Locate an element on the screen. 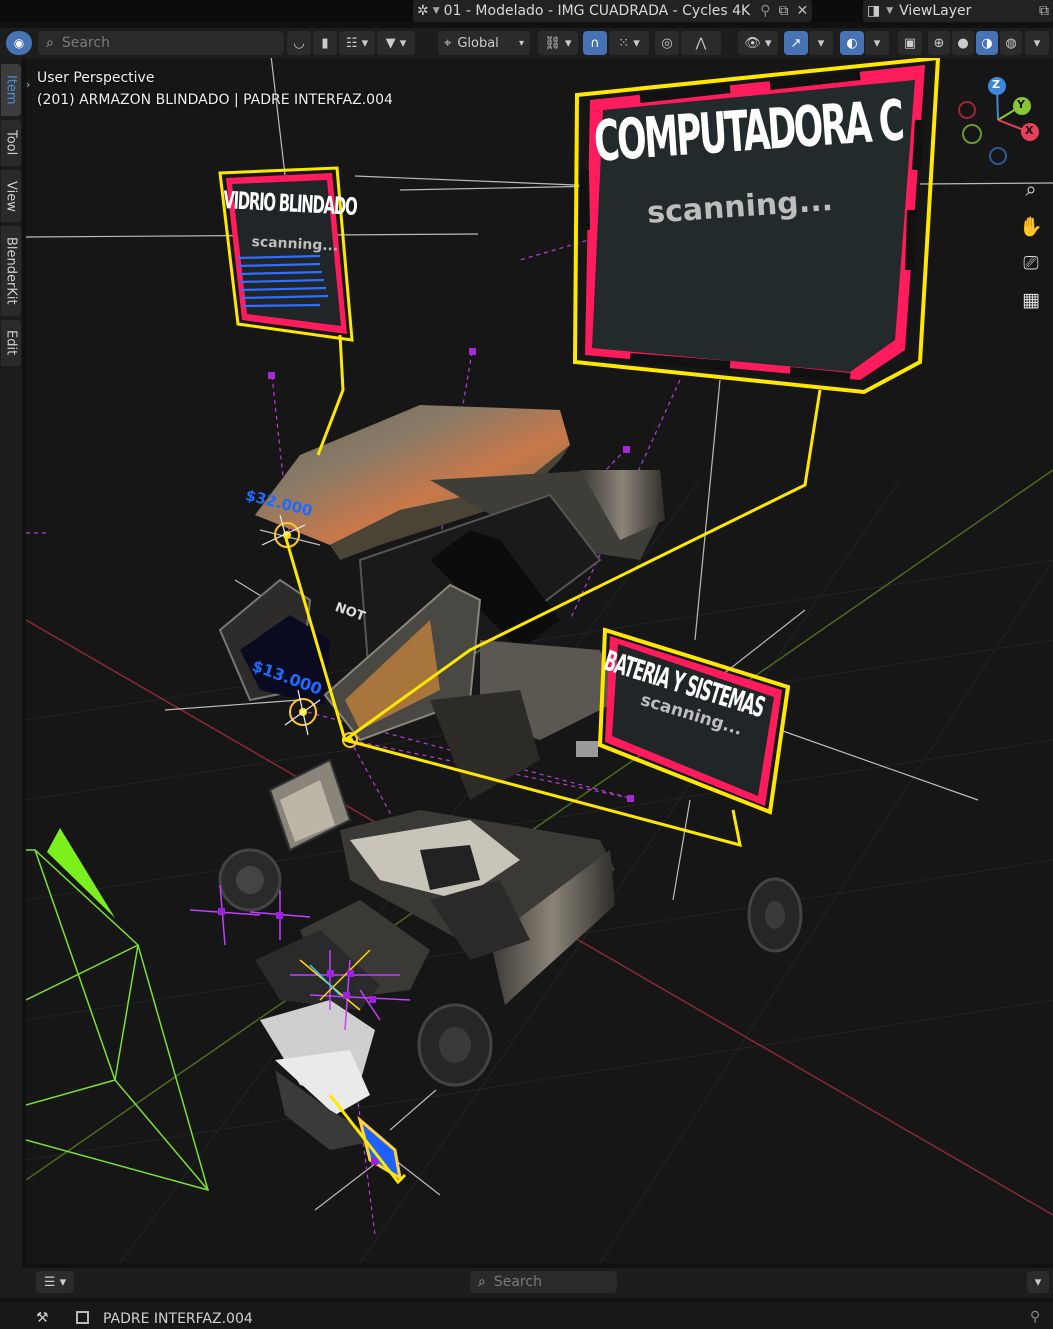 The image size is (1053, 1329). shading-rendered-button: ◍ is located at coordinates (1011, 43).